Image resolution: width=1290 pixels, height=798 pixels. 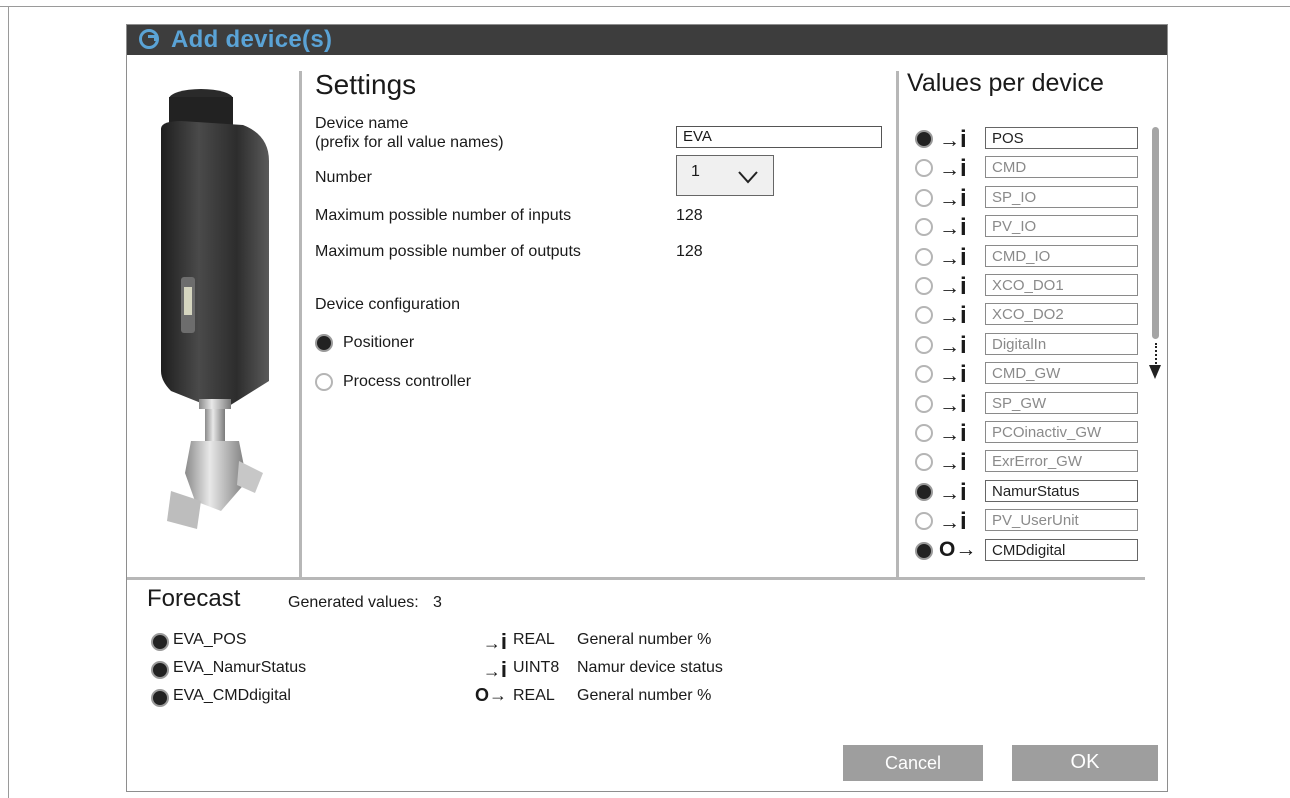 What do you see at coordinates (240, 667) in the screenshot?
I see `forecast-name: EVA_NamurStatus` at bounding box center [240, 667].